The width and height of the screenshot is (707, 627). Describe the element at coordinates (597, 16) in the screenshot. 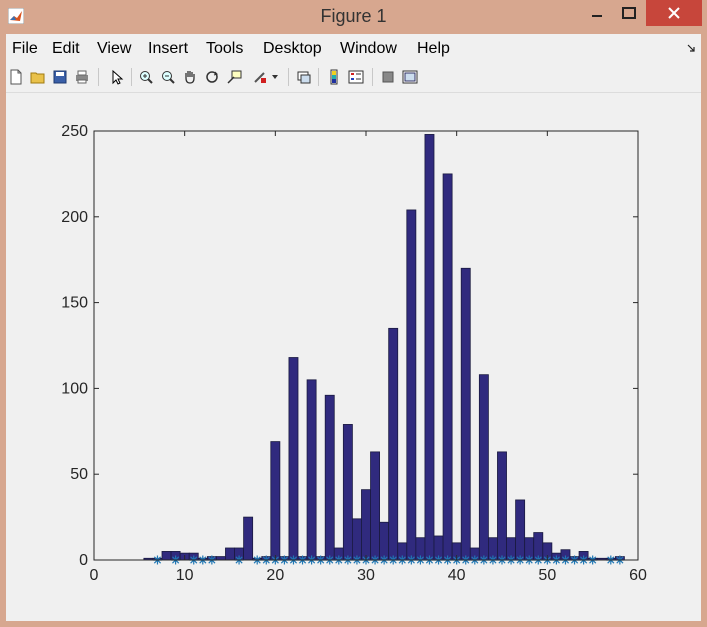

I see `minimize-icon` at that location.